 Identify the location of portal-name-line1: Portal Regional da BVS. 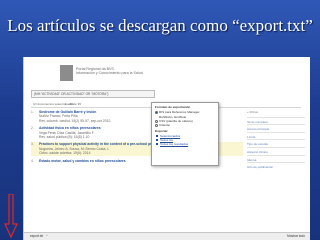
(95, 69).